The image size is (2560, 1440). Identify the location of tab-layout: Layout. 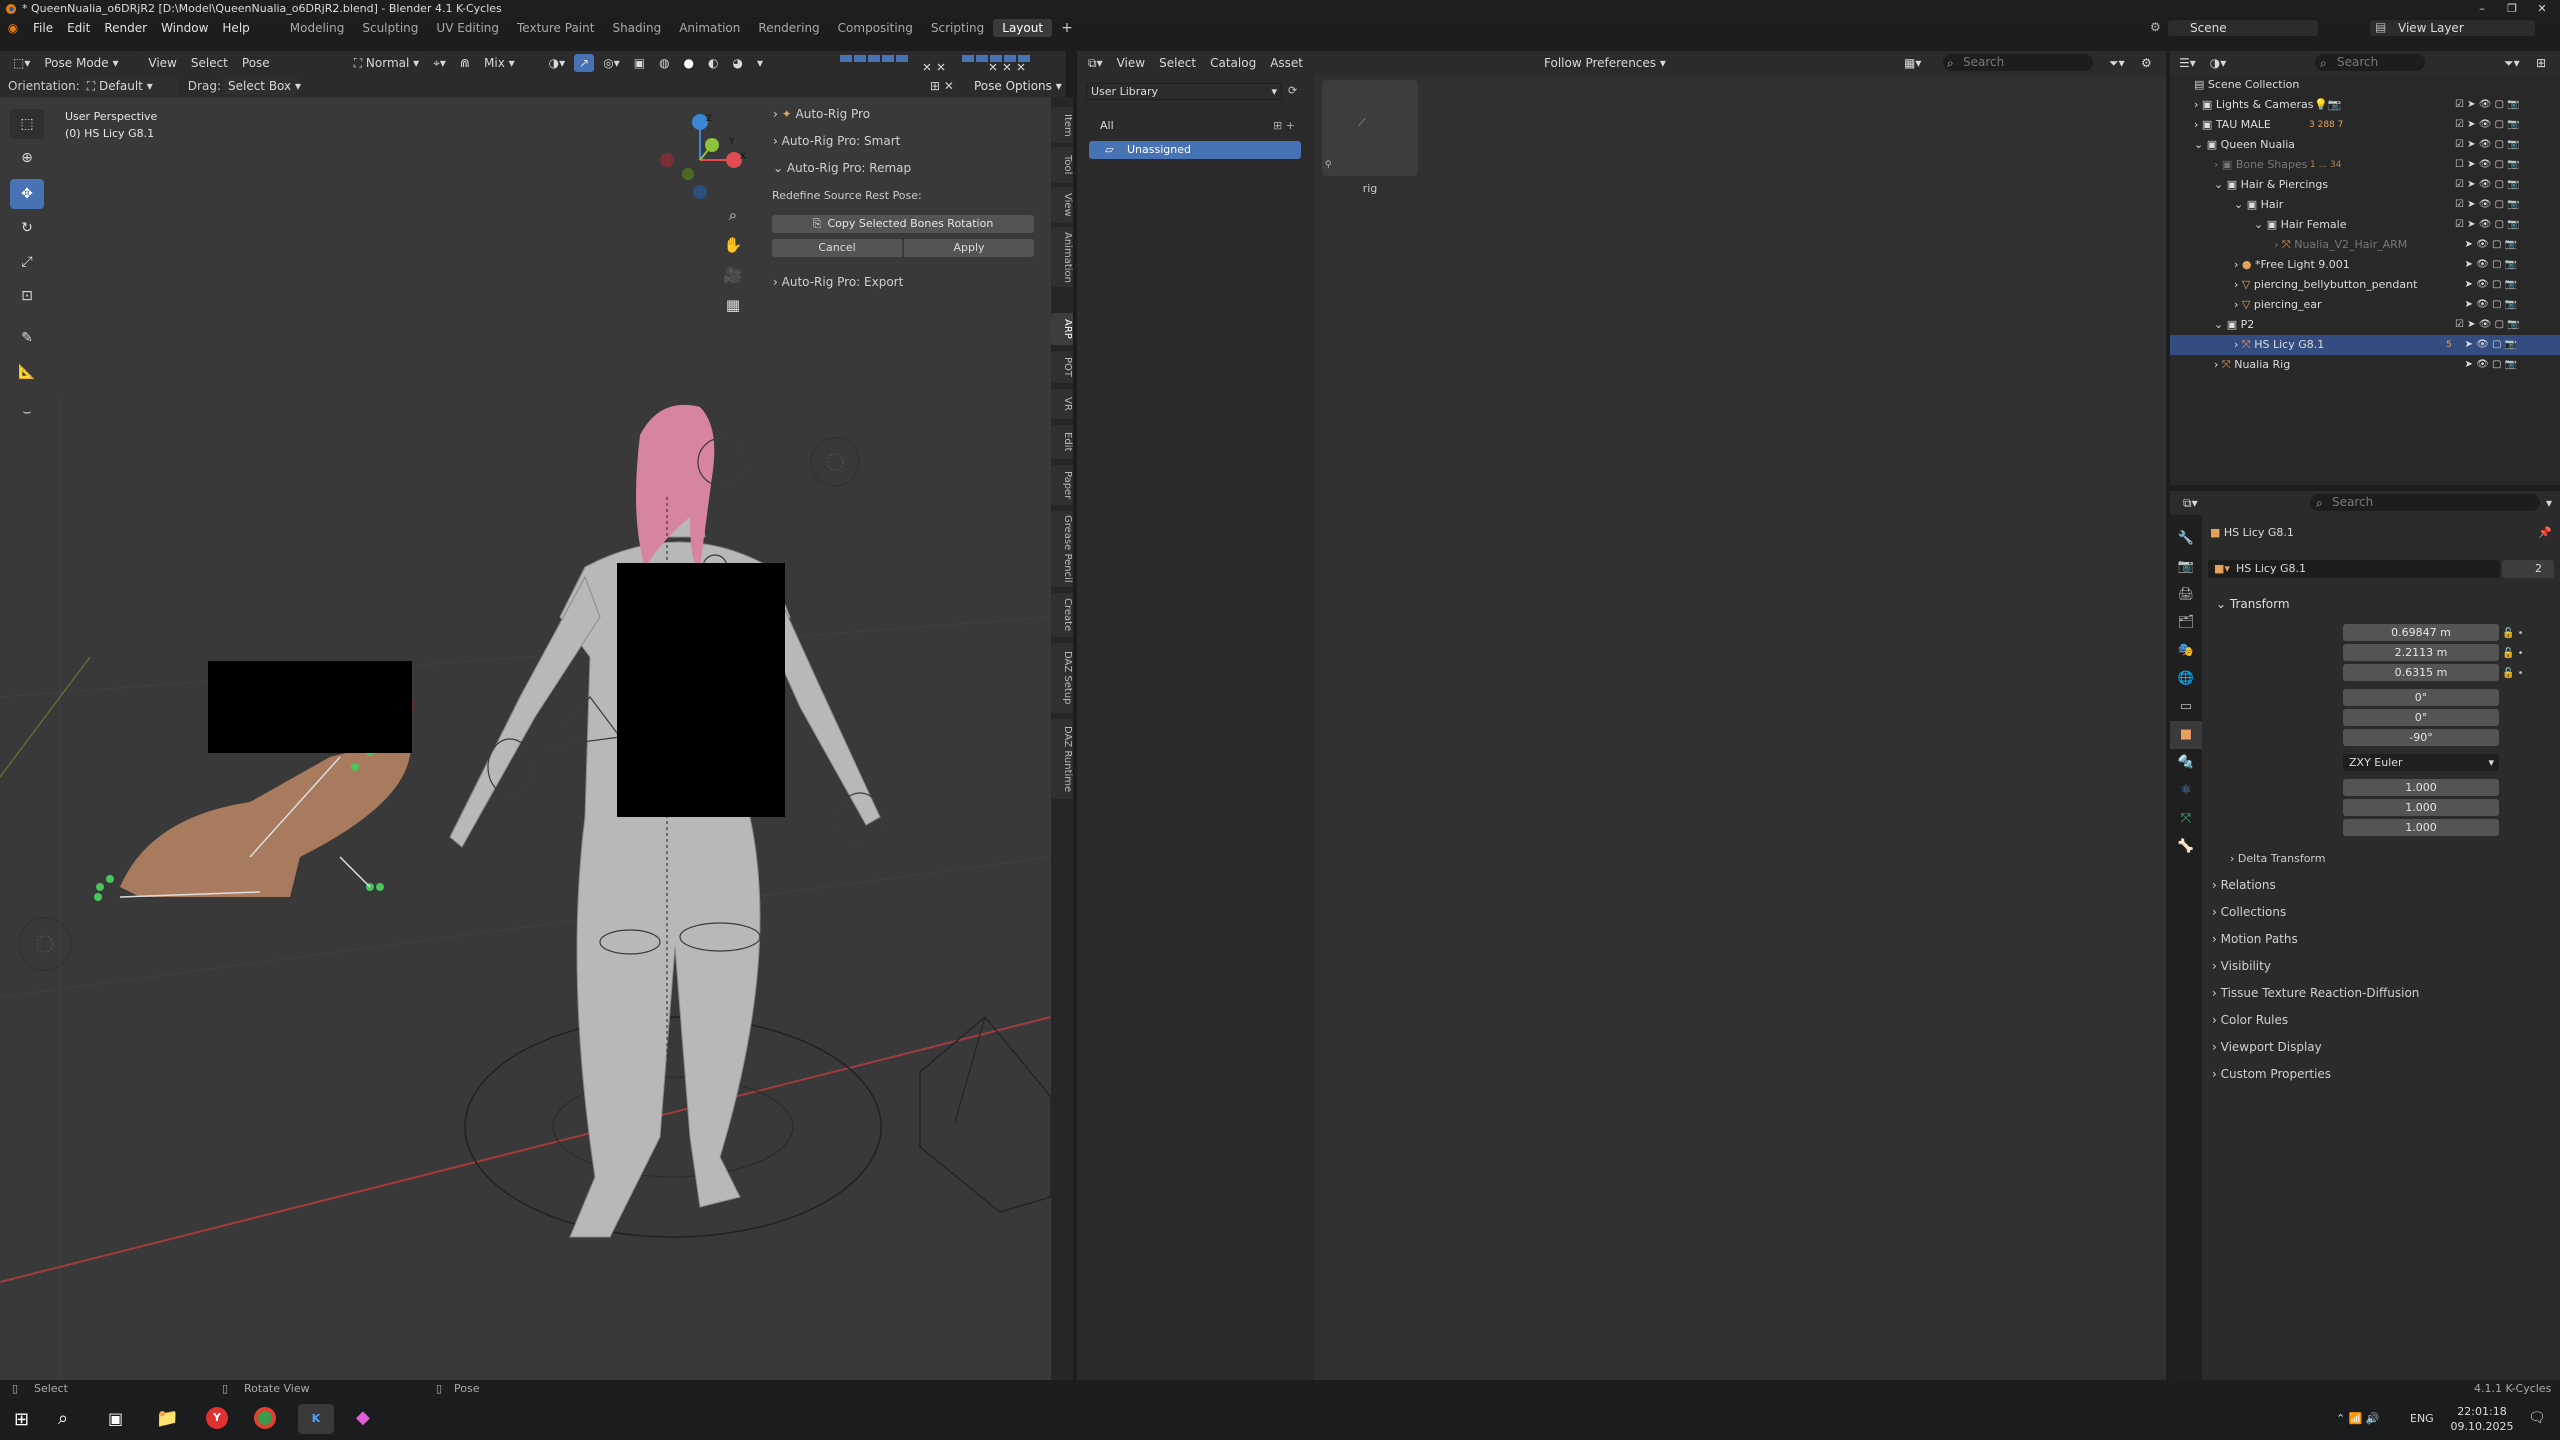
(1023, 28).